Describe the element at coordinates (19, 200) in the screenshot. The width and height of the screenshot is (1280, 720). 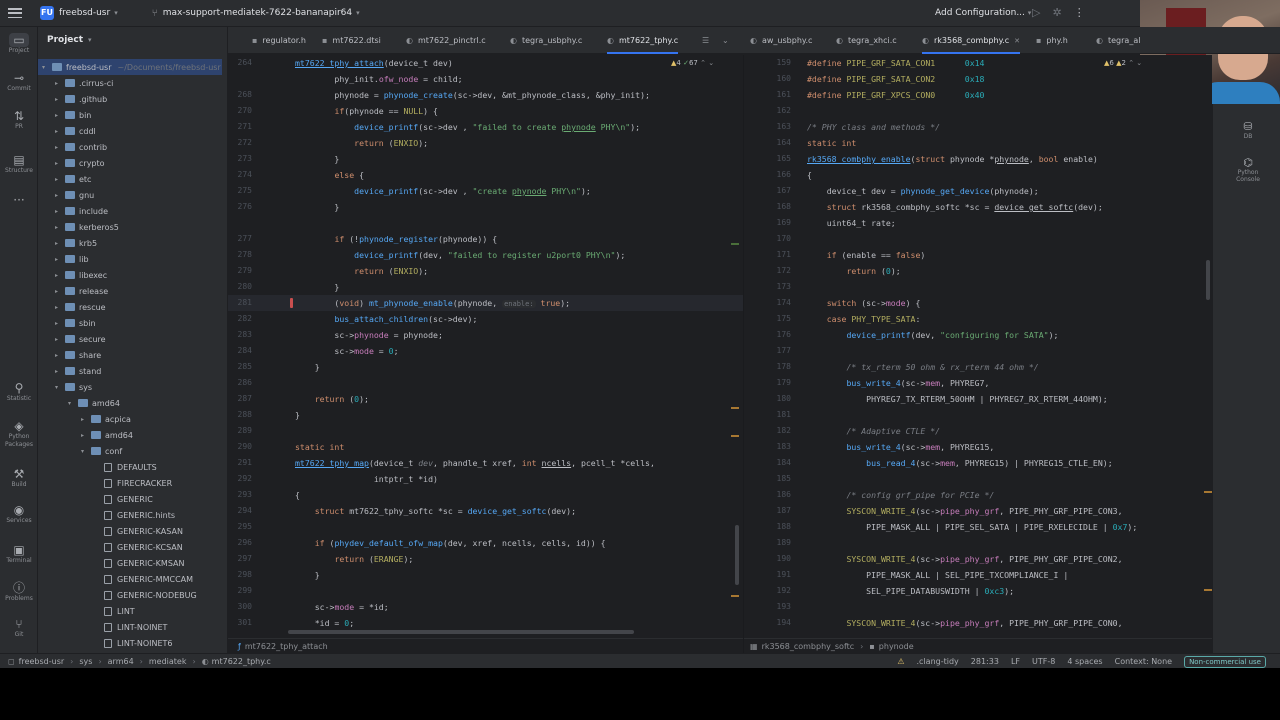
I see `more-tools-button: ···` at that location.